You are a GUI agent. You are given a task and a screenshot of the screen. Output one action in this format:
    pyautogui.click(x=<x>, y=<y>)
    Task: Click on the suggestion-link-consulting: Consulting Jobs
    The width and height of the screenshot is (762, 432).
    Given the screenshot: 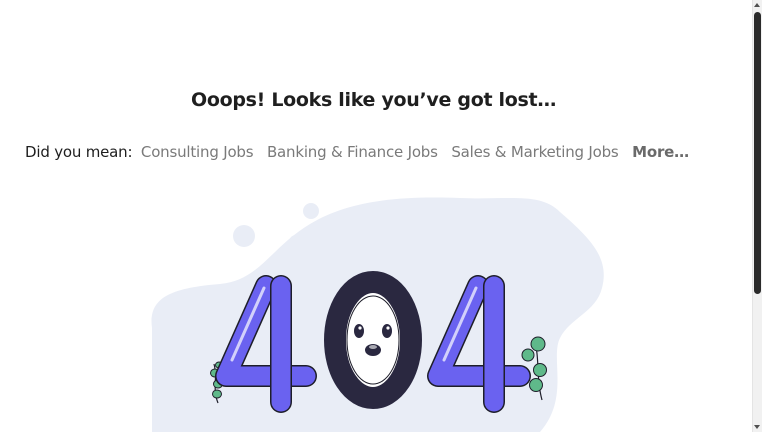 What is the action you would take?
    pyautogui.click(x=197, y=152)
    